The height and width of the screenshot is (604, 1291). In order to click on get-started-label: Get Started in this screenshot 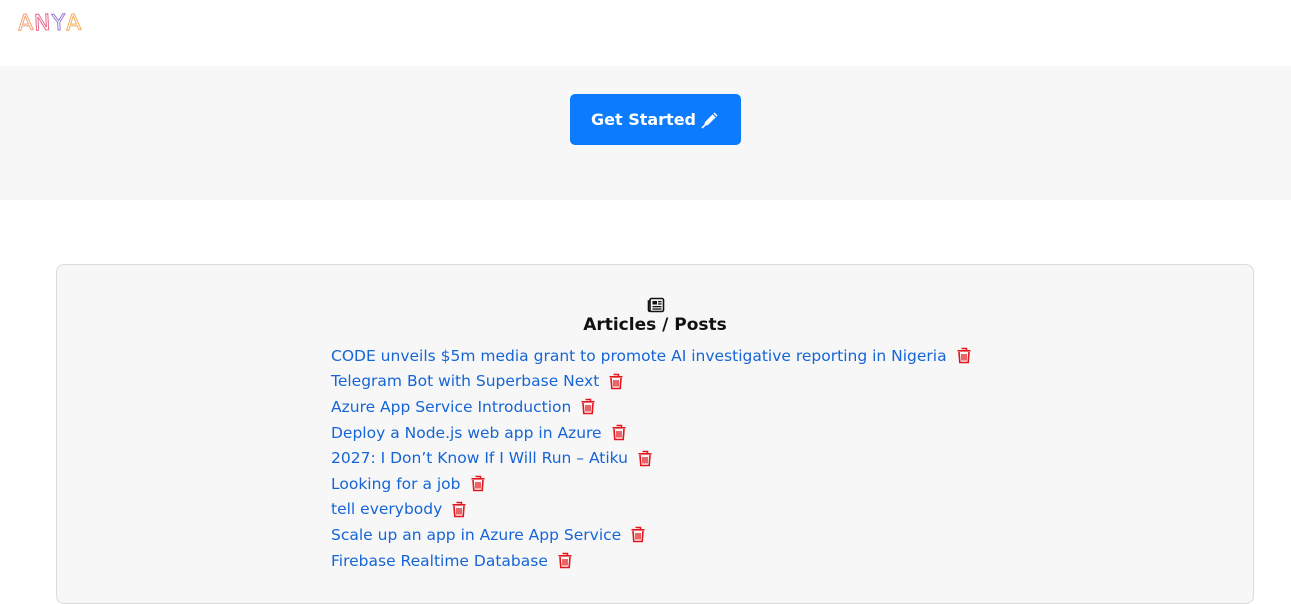, I will do `click(643, 119)`.